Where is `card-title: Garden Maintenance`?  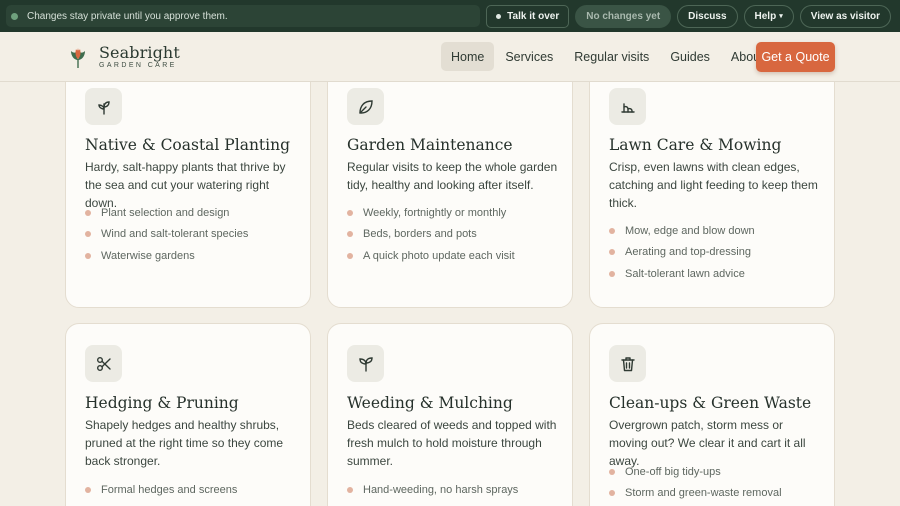
card-title: Garden Maintenance is located at coordinates (430, 145).